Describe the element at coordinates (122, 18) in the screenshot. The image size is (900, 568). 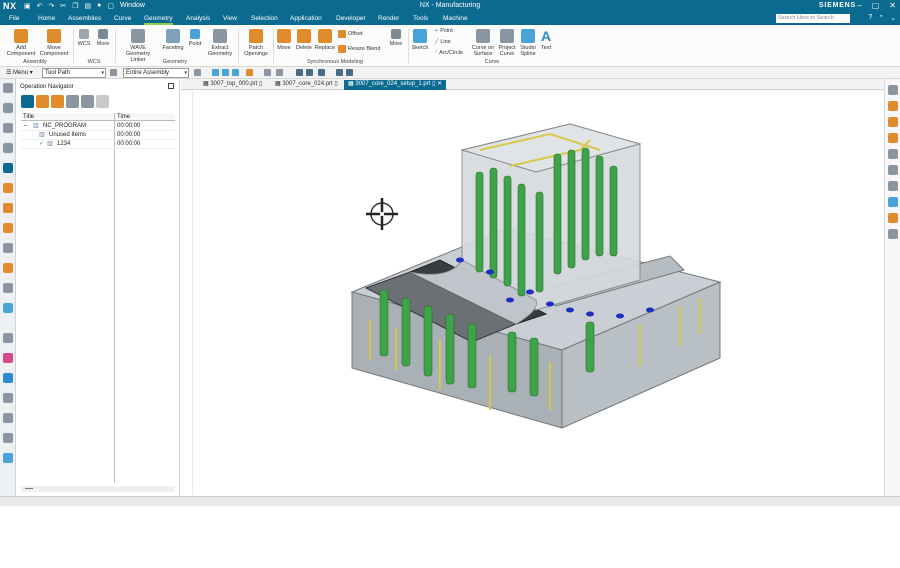
I see `tab-curve: Curve` at that location.